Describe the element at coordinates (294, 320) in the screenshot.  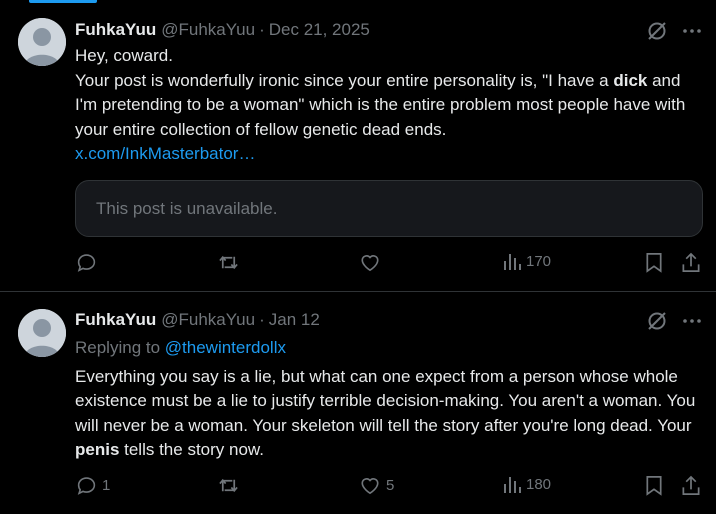
I see `post-date: Jan 12` at that location.